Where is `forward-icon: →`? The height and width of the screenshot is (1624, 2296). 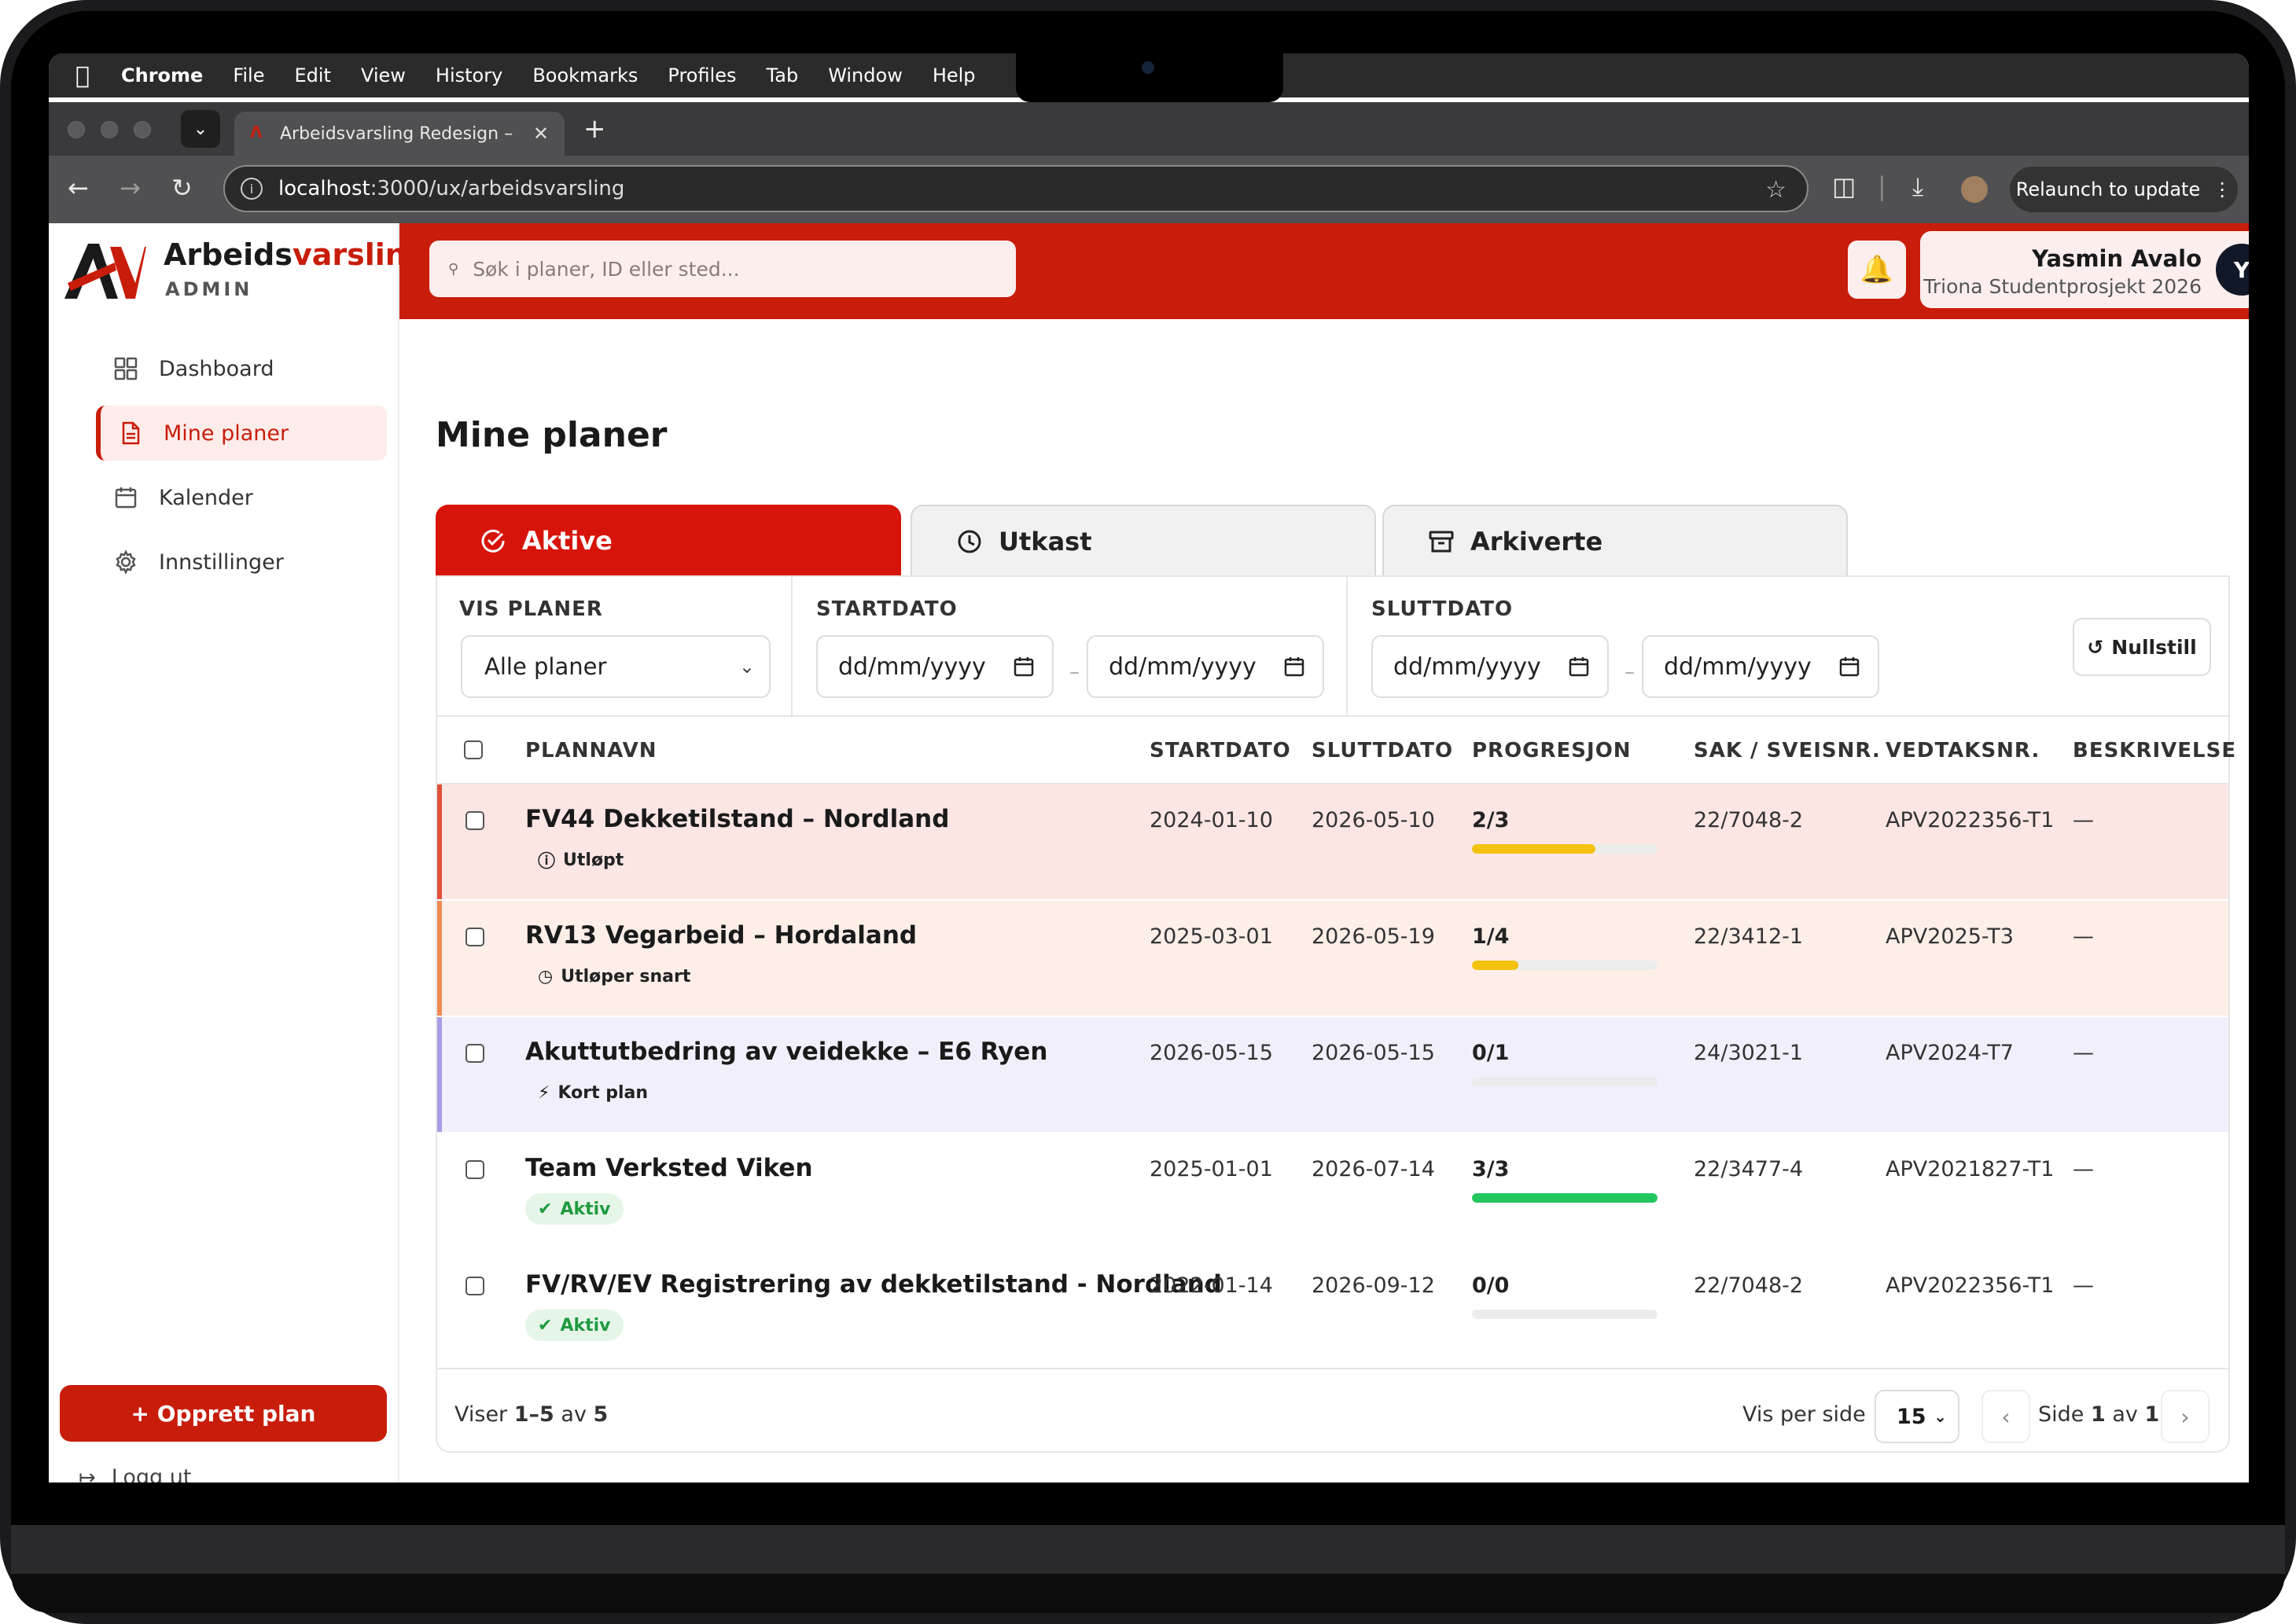
forward-icon: → is located at coordinates (130, 188).